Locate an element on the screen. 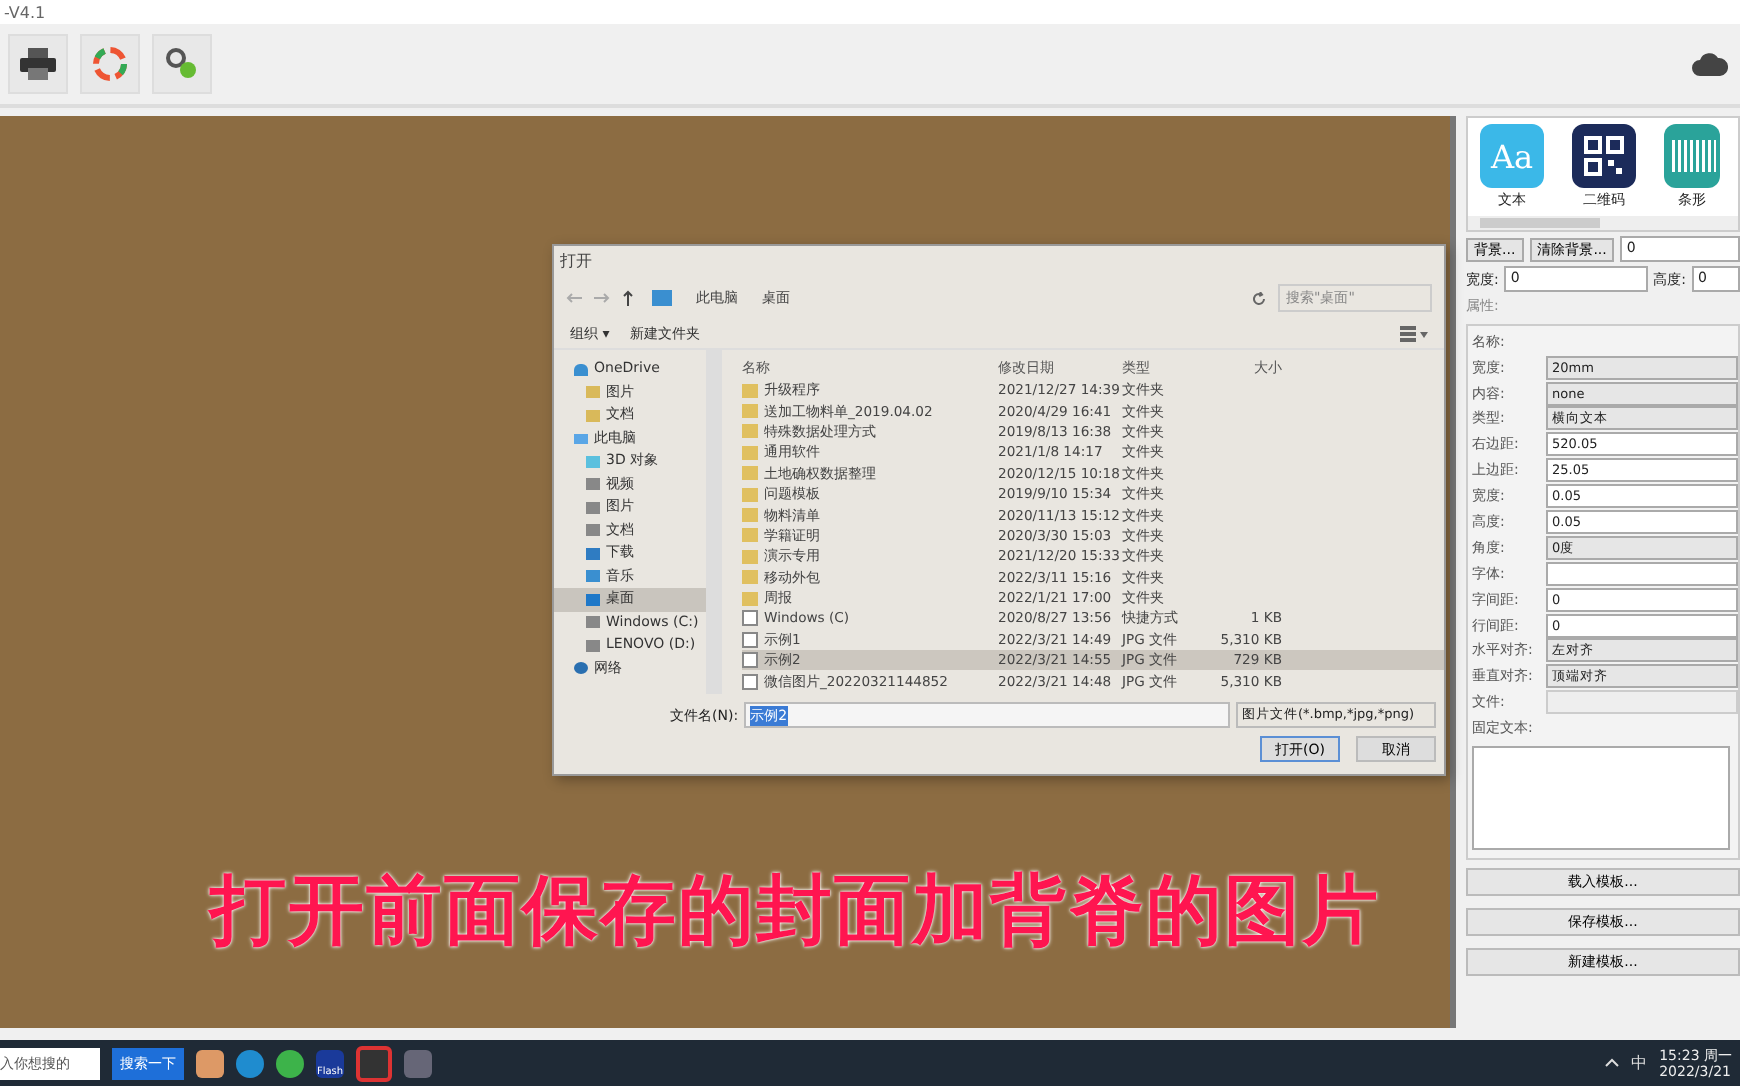 The width and height of the screenshot is (1740, 1086). view-options-icon is located at coordinates (1414, 334).